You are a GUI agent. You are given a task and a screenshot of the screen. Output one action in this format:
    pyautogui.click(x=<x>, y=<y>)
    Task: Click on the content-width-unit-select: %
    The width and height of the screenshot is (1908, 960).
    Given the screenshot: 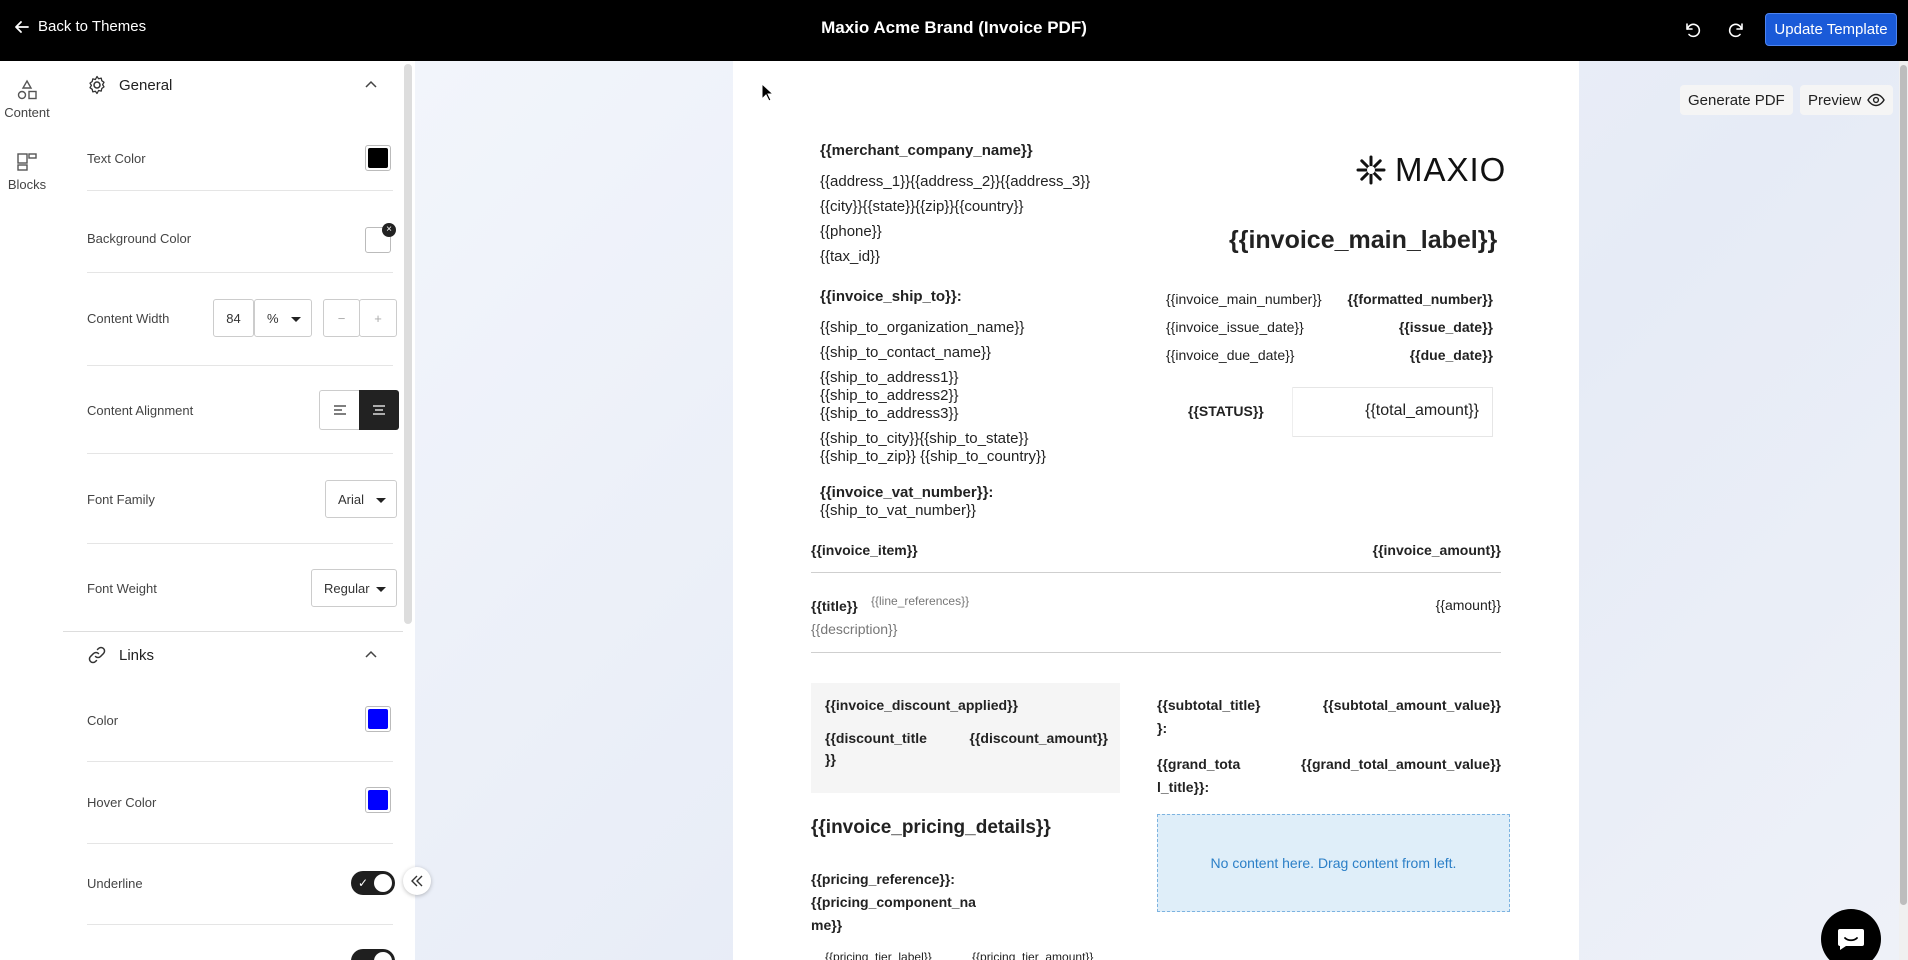 What is the action you would take?
    pyautogui.click(x=283, y=318)
    